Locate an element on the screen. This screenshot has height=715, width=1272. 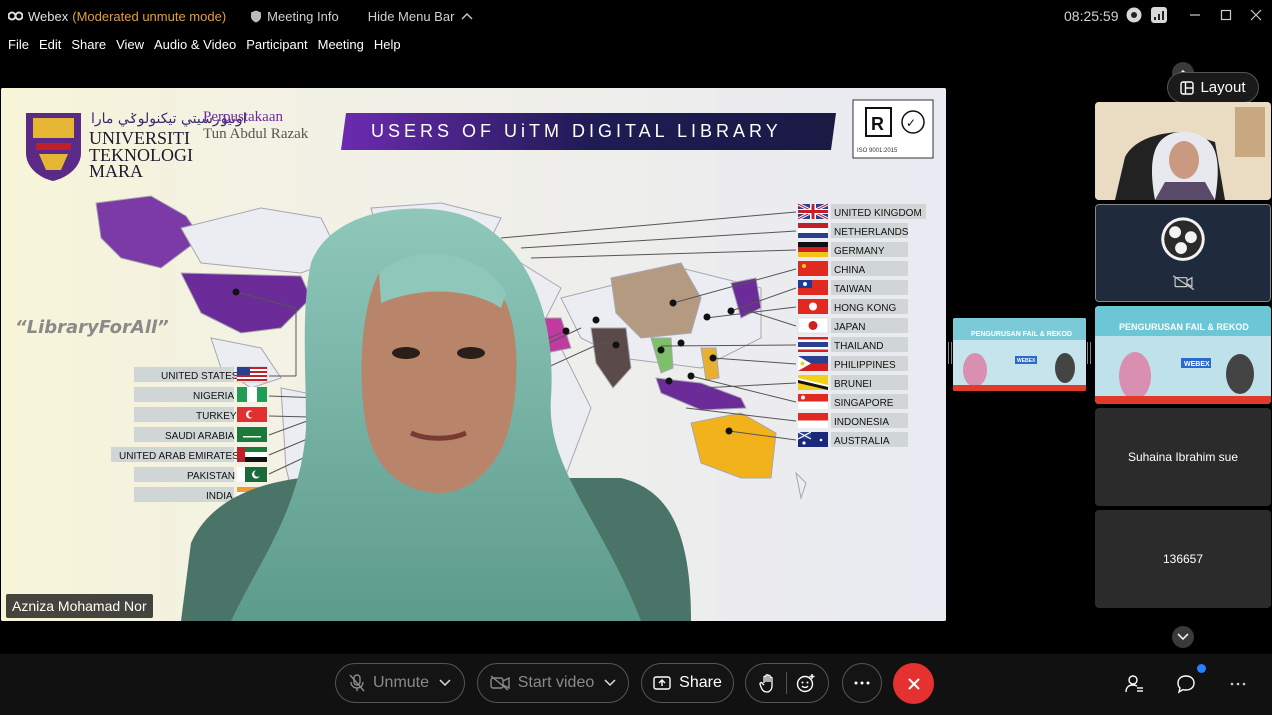
start-video-button: Start video is located at coordinates (553, 683).